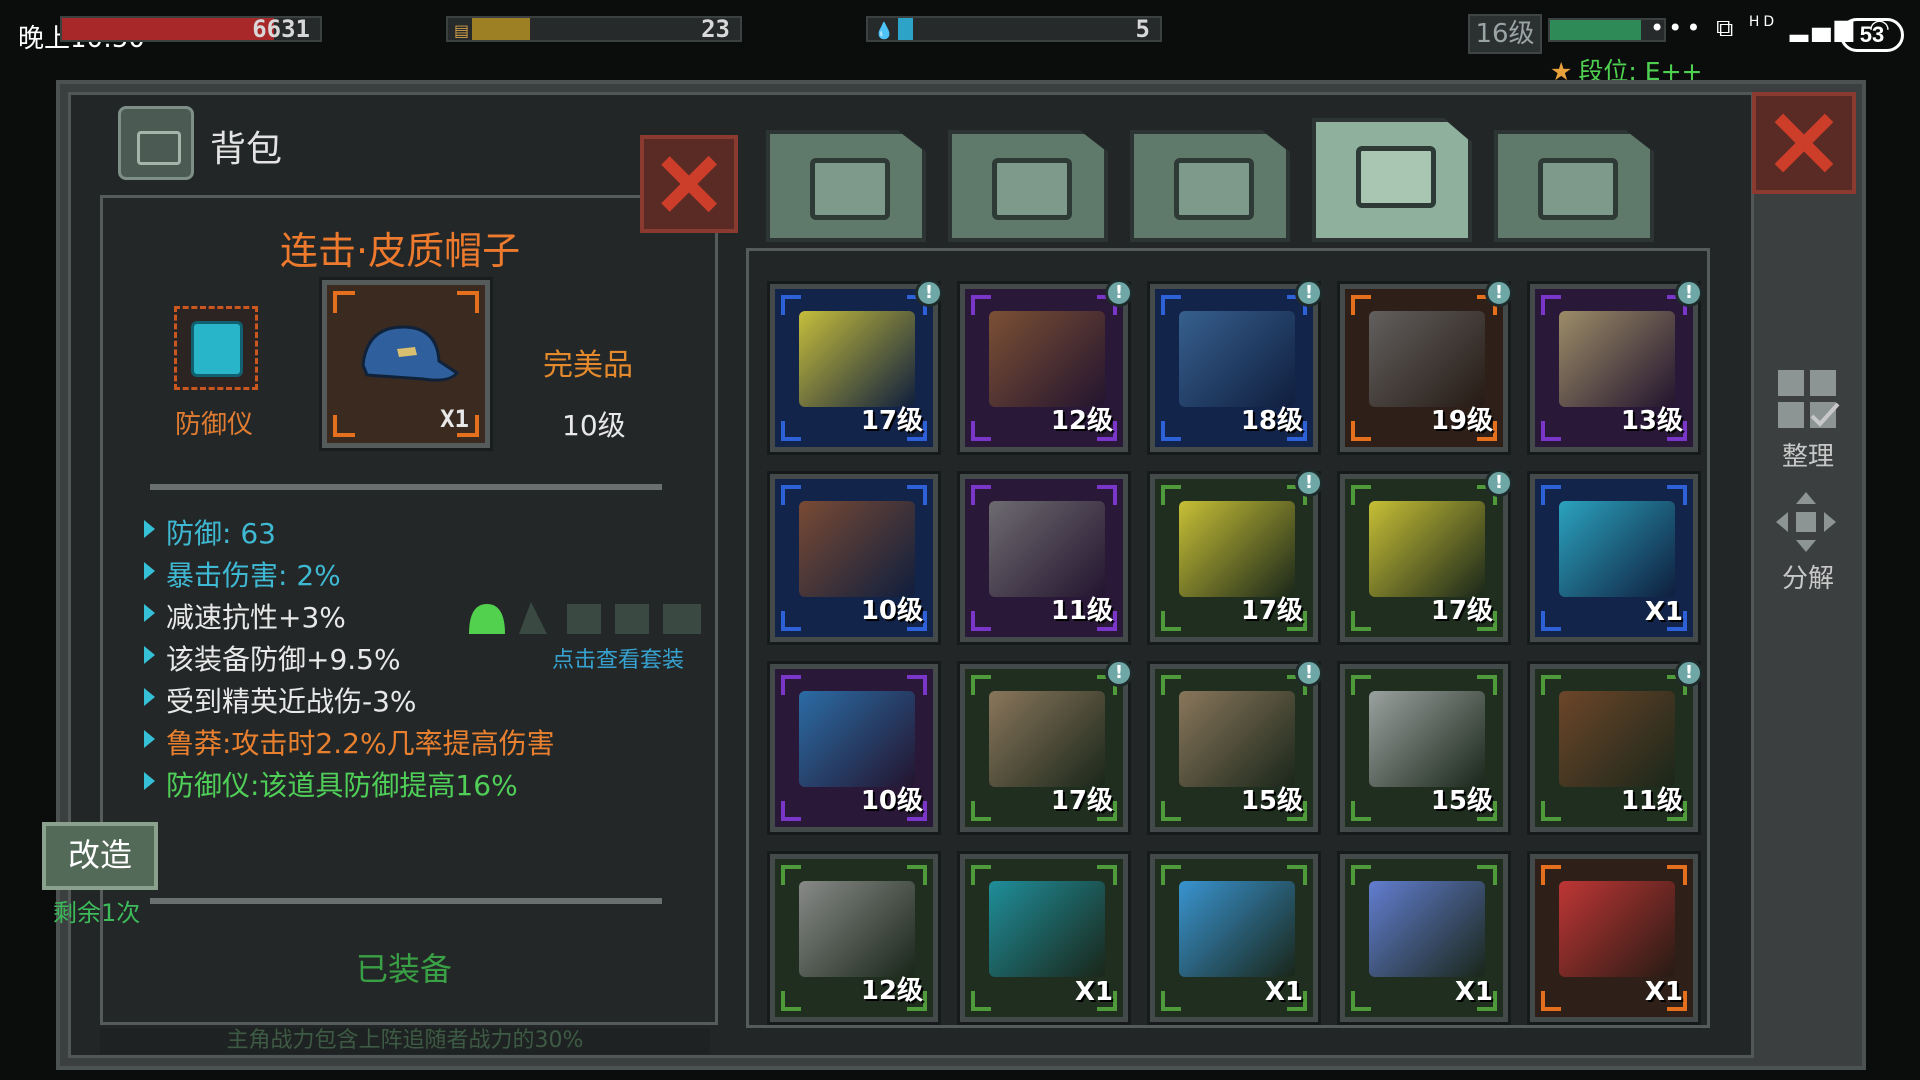 This screenshot has height=1080, width=1920. I want to click on inventory-slot-crossbow: 19级!, so click(1425, 367).